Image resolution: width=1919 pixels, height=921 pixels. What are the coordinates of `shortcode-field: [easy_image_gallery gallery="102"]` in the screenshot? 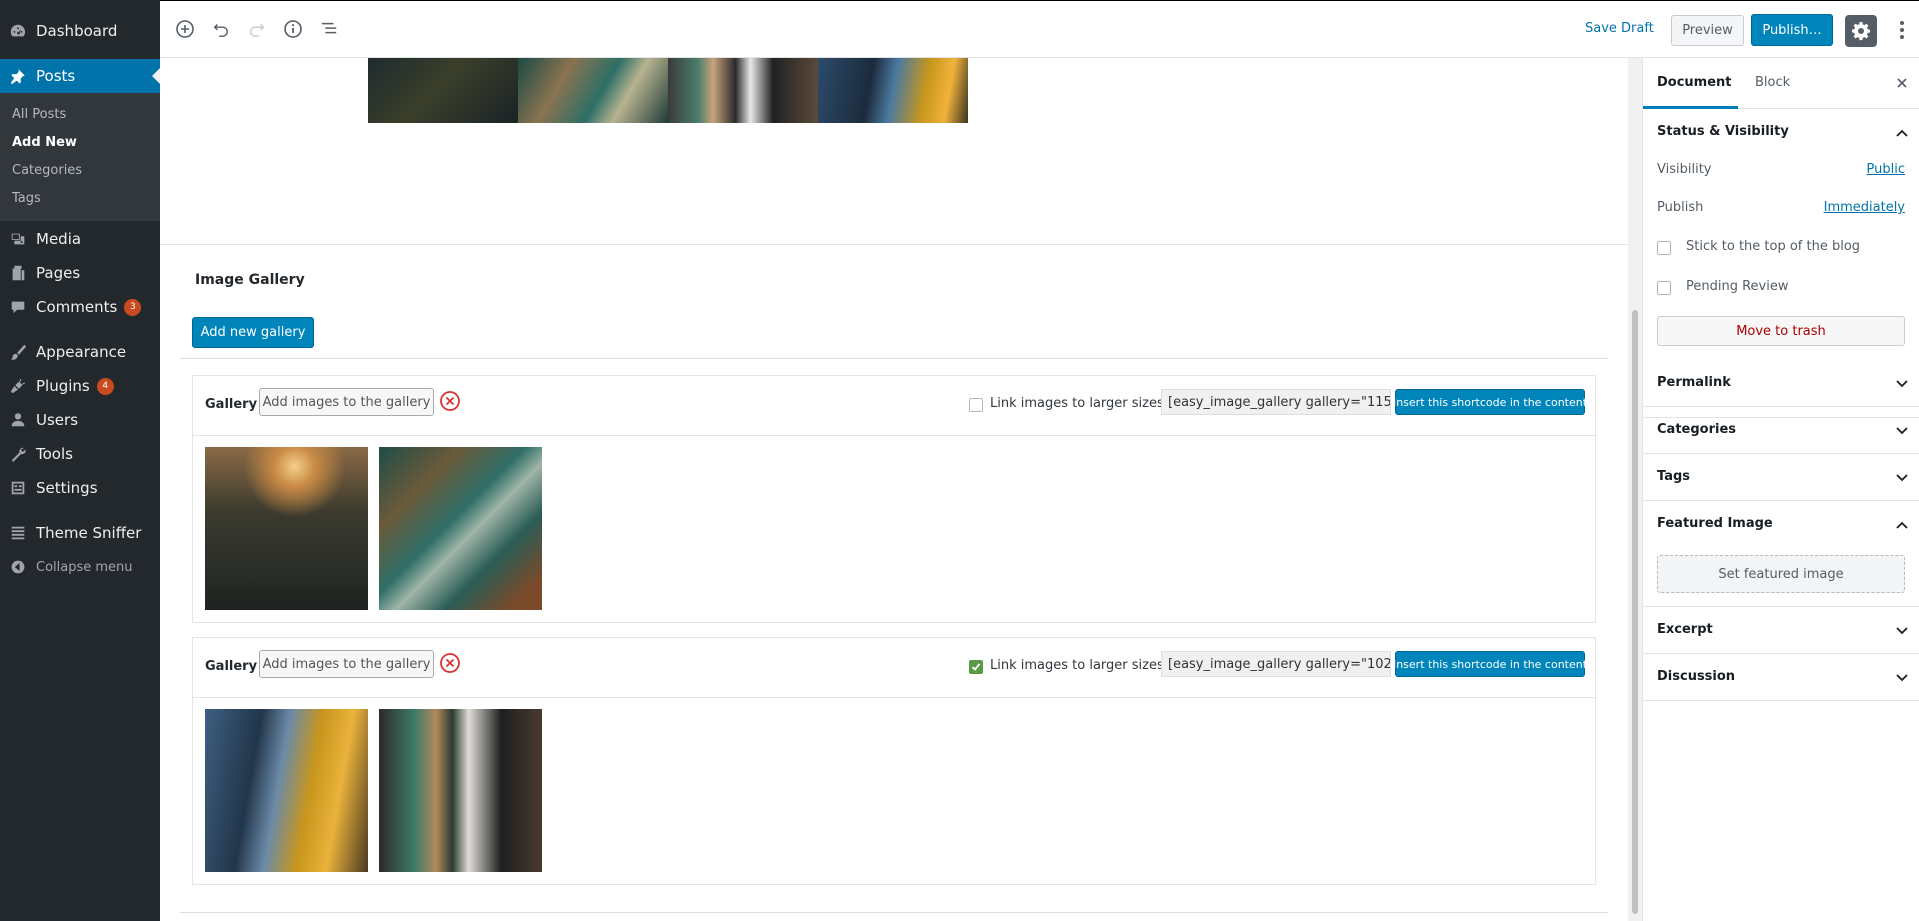 It's located at (1276, 664).